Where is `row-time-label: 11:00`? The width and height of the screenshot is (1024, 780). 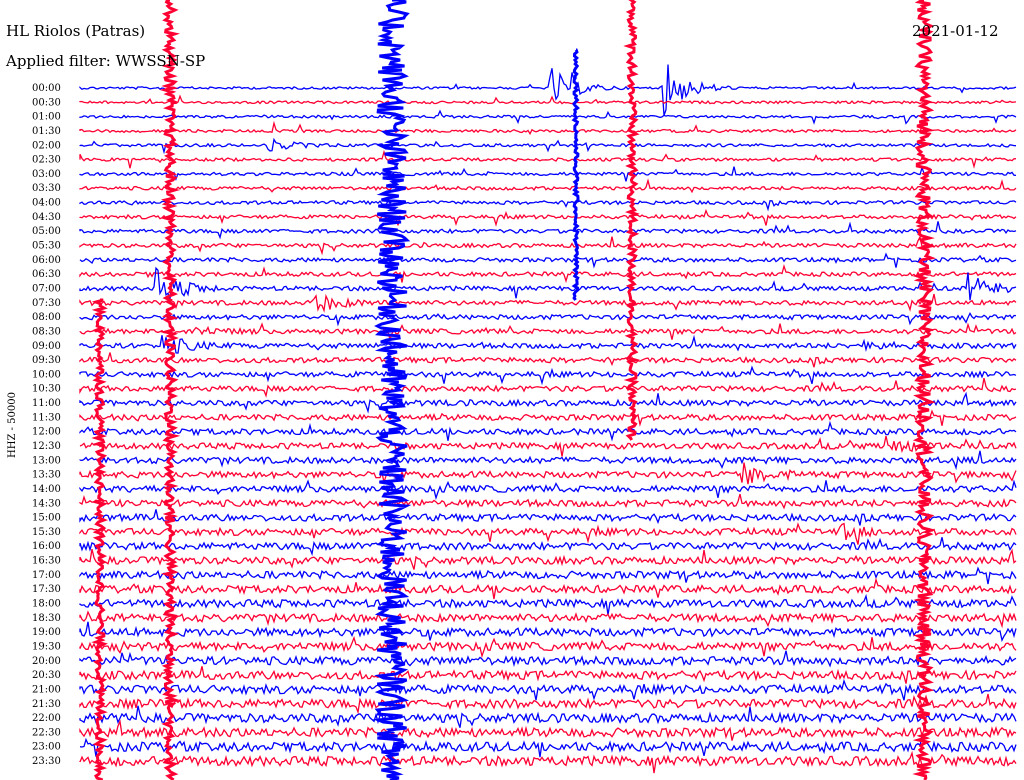
row-time-label: 11:00 is located at coordinates (46, 403).